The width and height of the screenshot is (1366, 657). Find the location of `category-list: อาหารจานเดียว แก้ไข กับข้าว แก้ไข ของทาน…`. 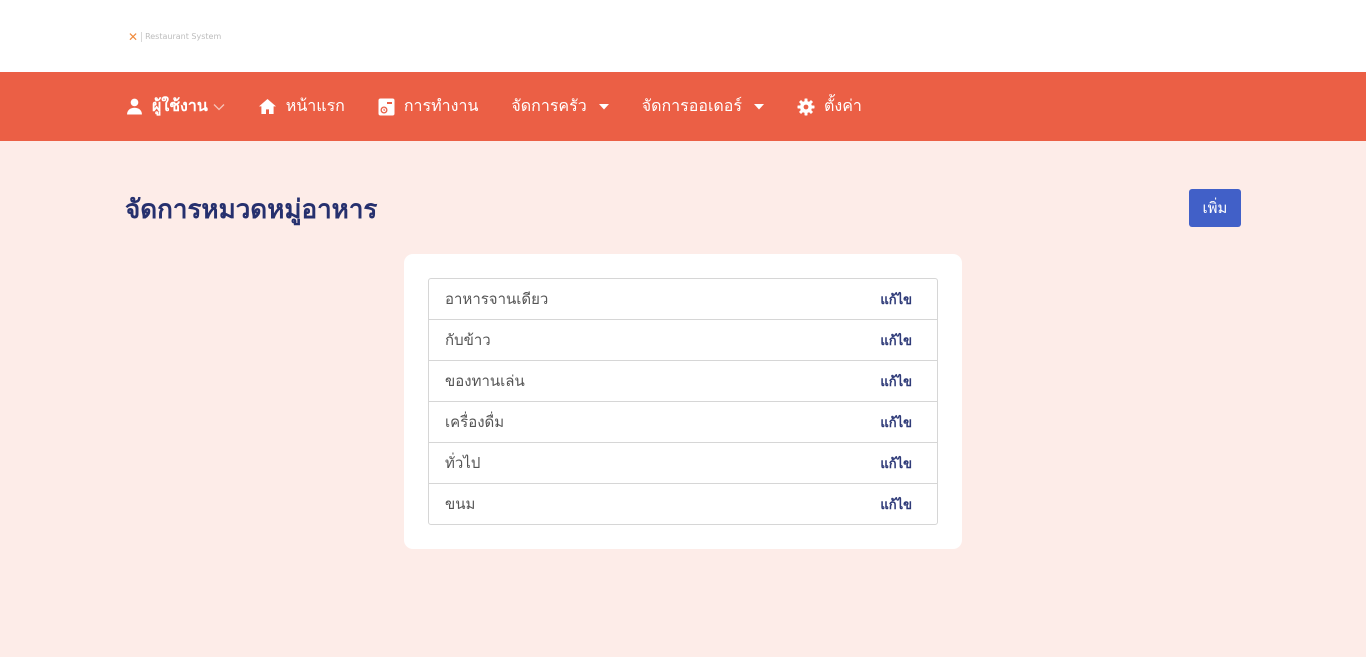

category-list: อาหารจานเดียว แก้ไข กับข้าว แก้ไข ของทาน… is located at coordinates (683, 401).